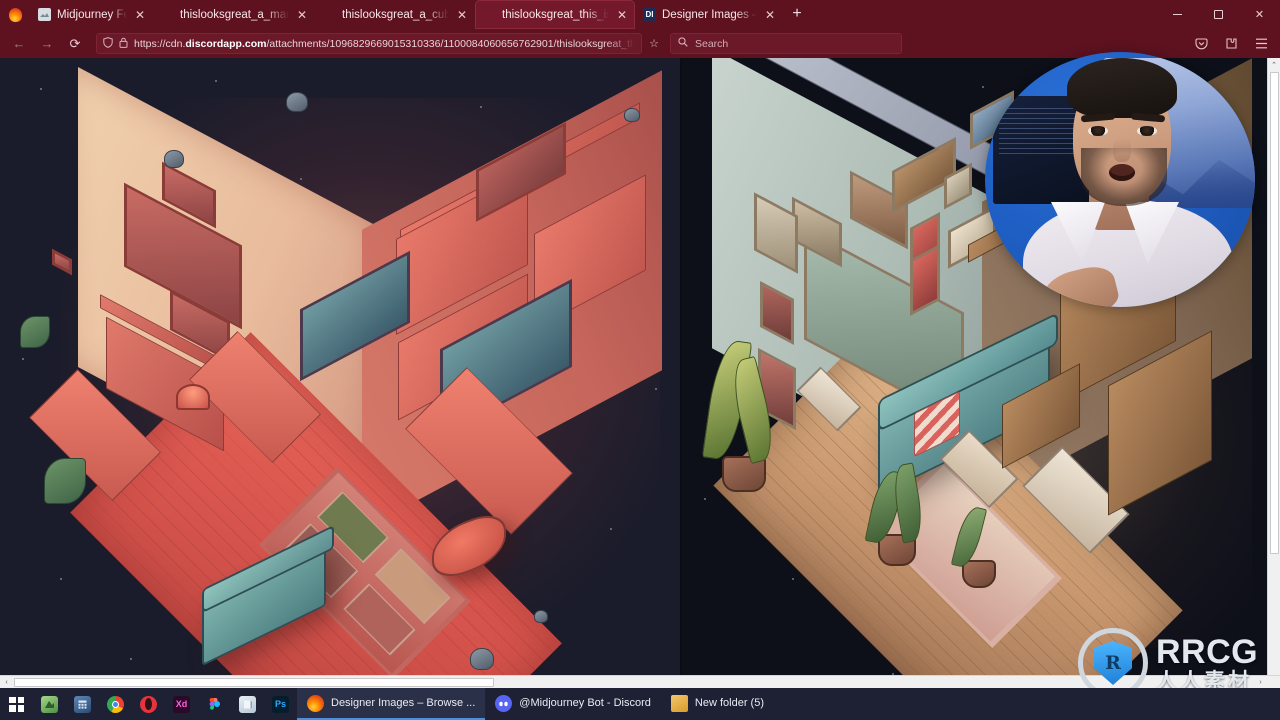 The image size is (1280, 720). I want to click on tab-title: thislooksgreat_this_is_a_detailed_pi, so click(555, 14).